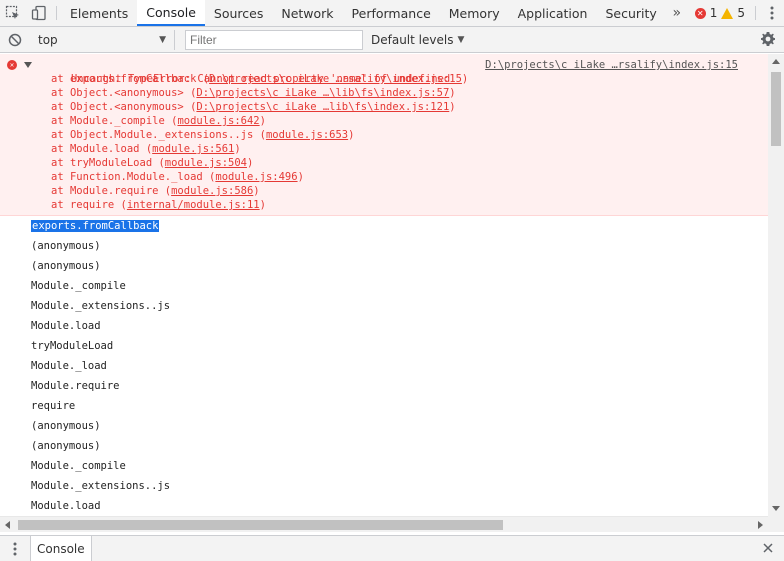  I want to click on console-line: exports.fromCallback, so click(399, 226).